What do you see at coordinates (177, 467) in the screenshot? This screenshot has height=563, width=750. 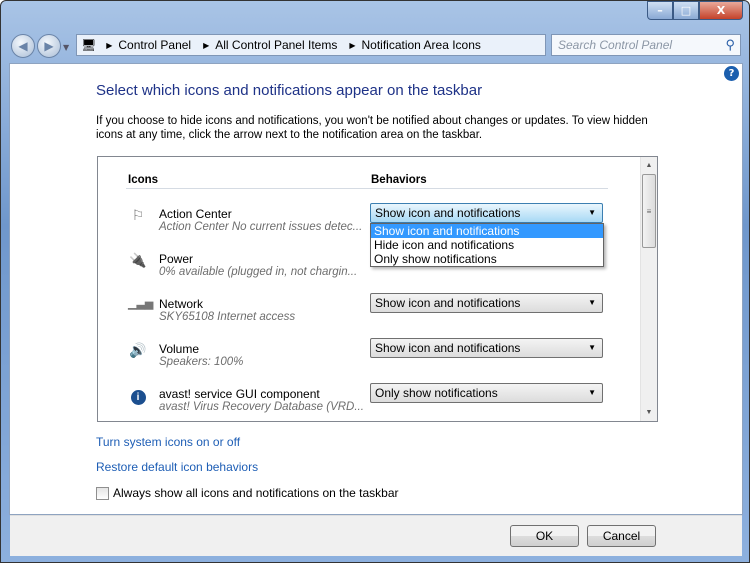 I see `restore-defaults-link: Restore default icon behaviors` at bounding box center [177, 467].